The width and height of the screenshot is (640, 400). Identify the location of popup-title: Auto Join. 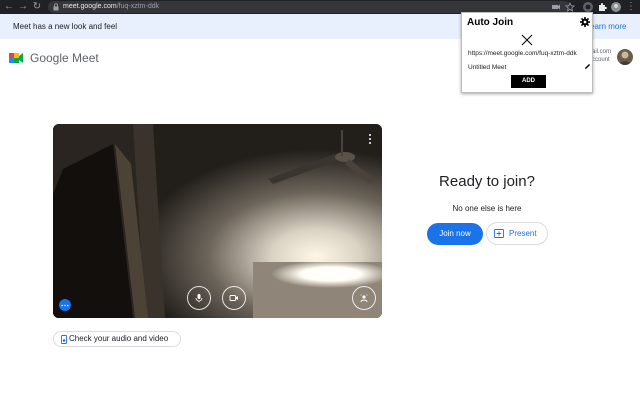
(490, 22).